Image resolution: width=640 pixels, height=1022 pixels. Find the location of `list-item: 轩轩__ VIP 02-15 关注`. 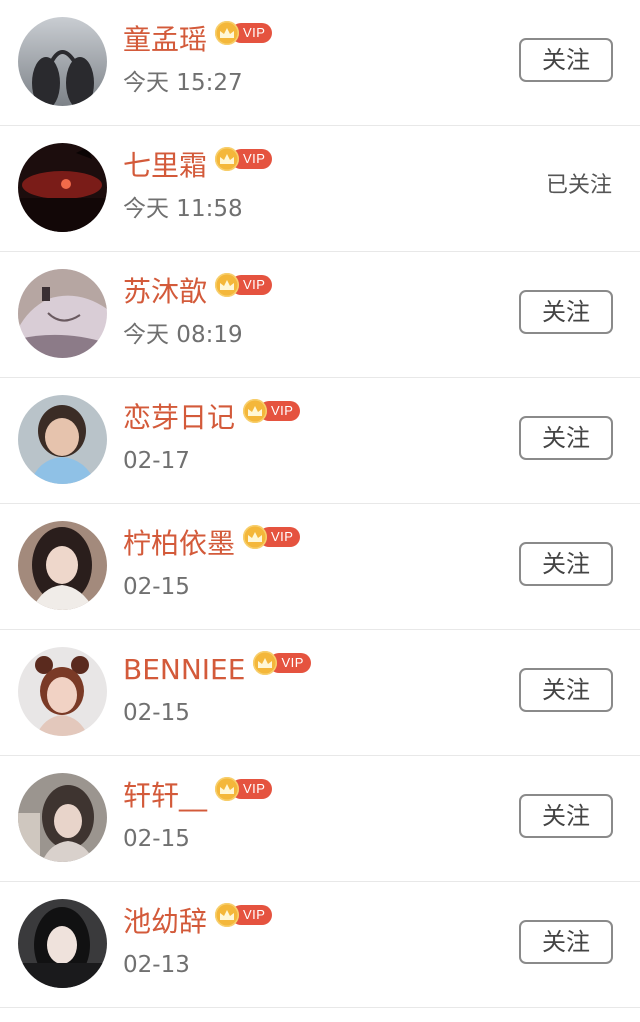

list-item: 轩轩__ VIP 02-15 关注 is located at coordinates (320, 819).